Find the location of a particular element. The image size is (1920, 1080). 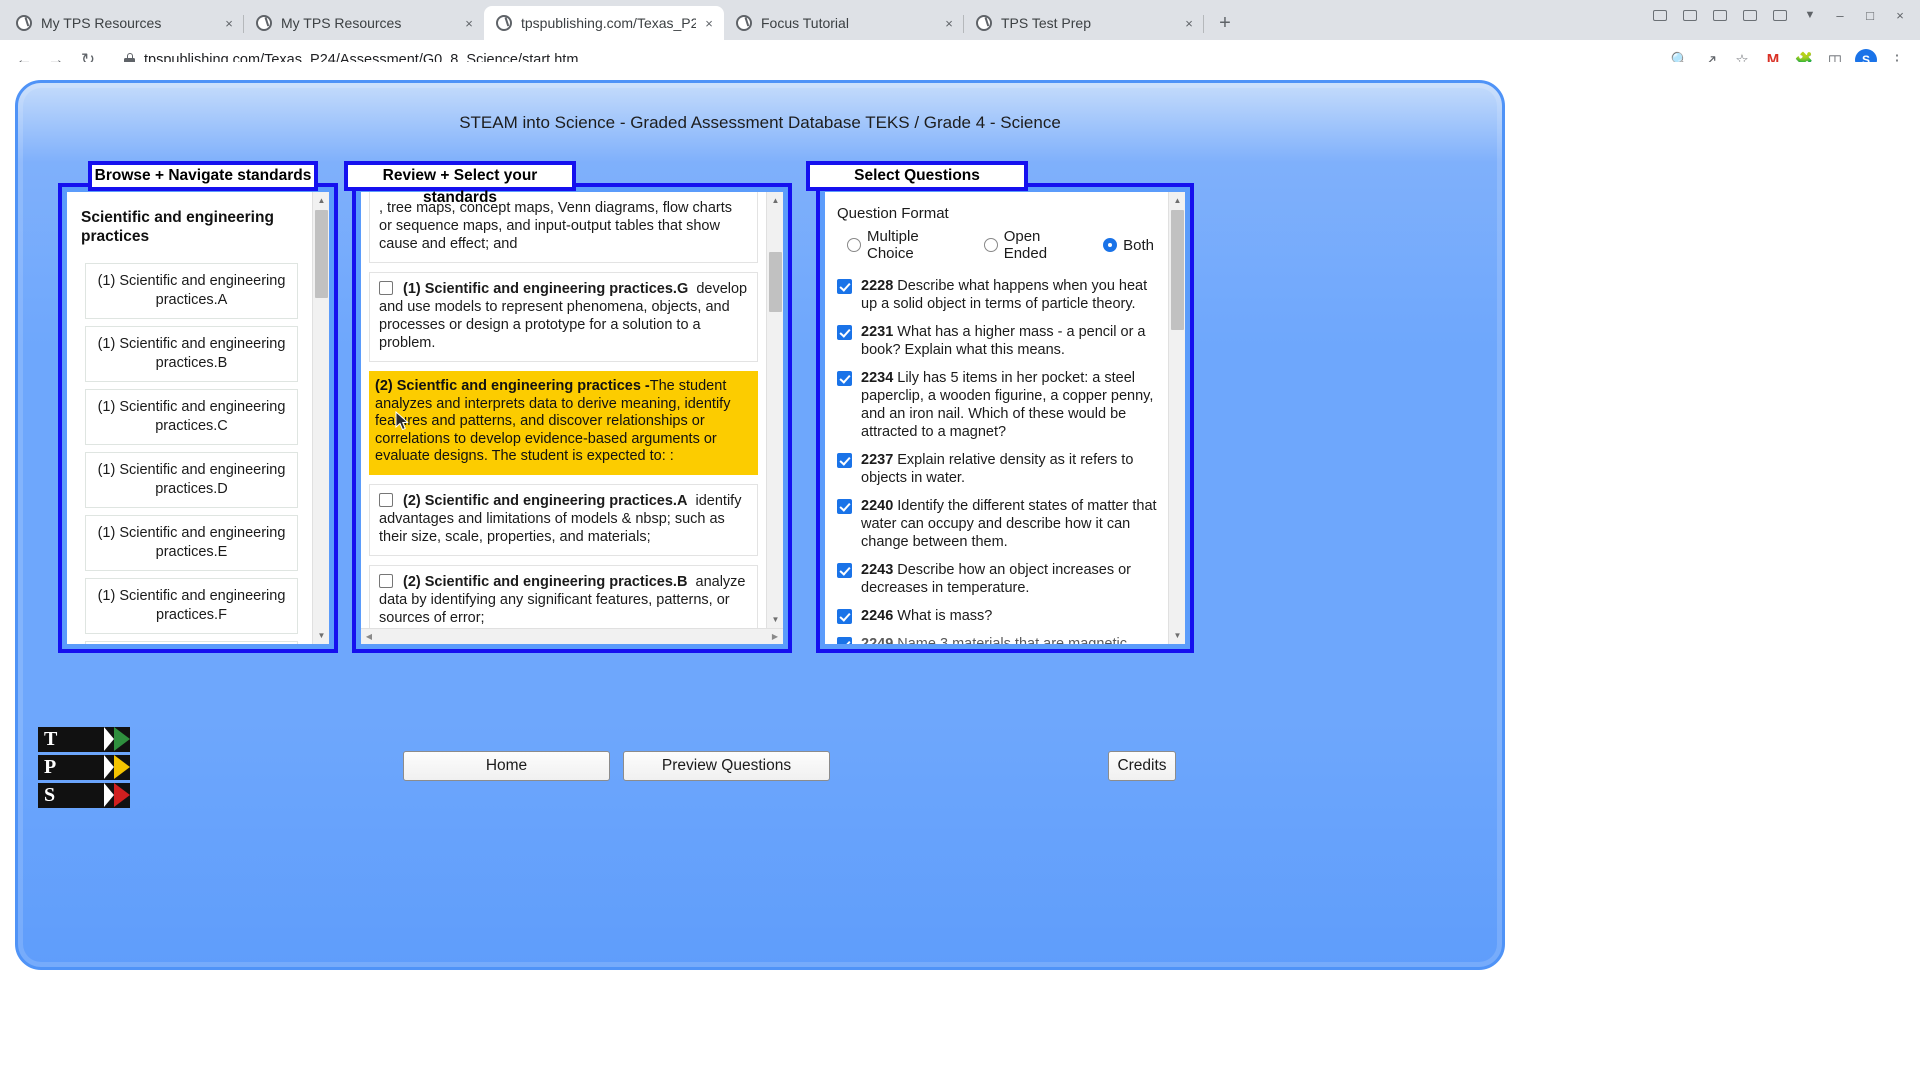

grid-icon is located at coordinates (1690, 15).